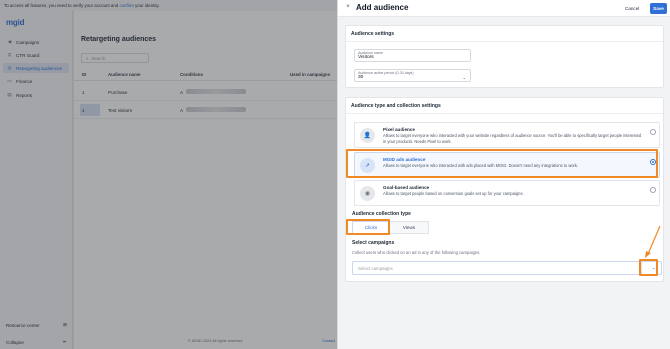  I want to click on panel-header: × Add audience Cancel Save, so click(504, 8).